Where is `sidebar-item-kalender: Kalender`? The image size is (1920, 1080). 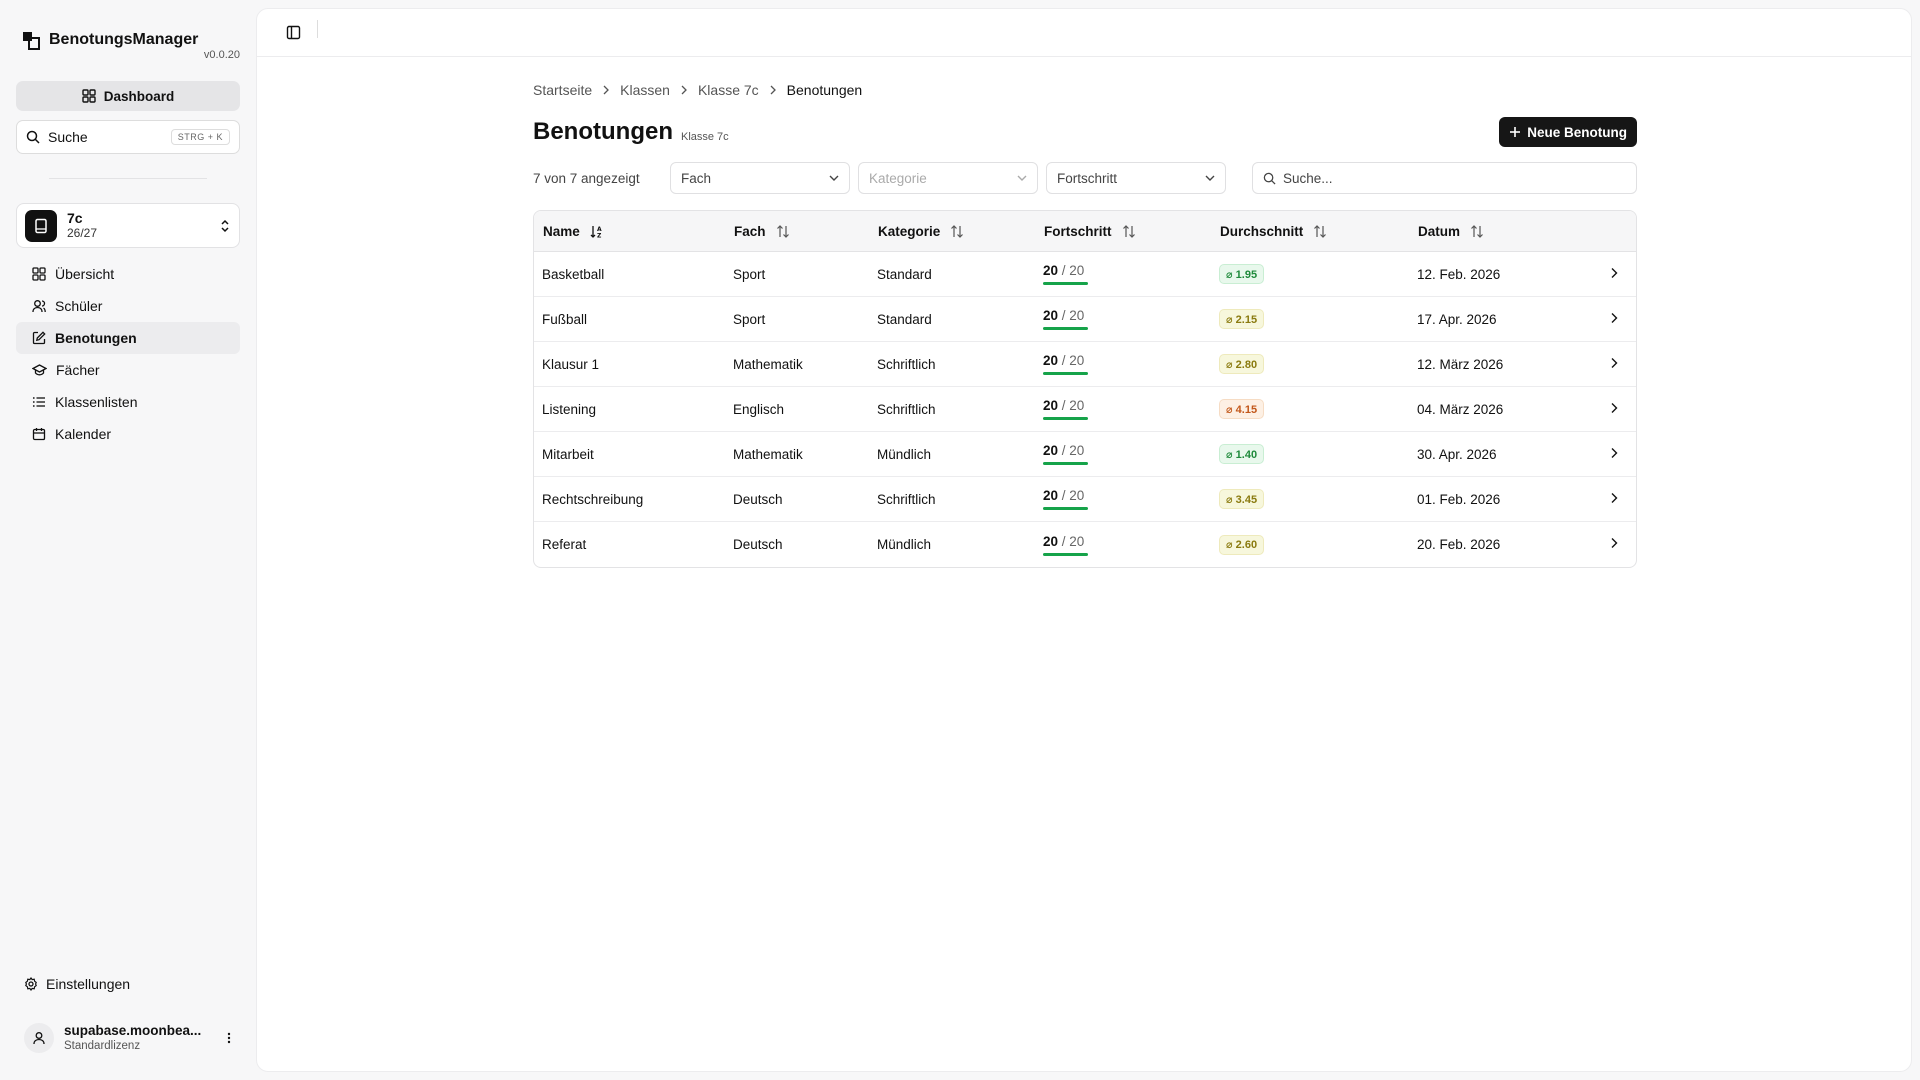 sidebar-item-kalender: Kalender is located at coordinates (128, 434).